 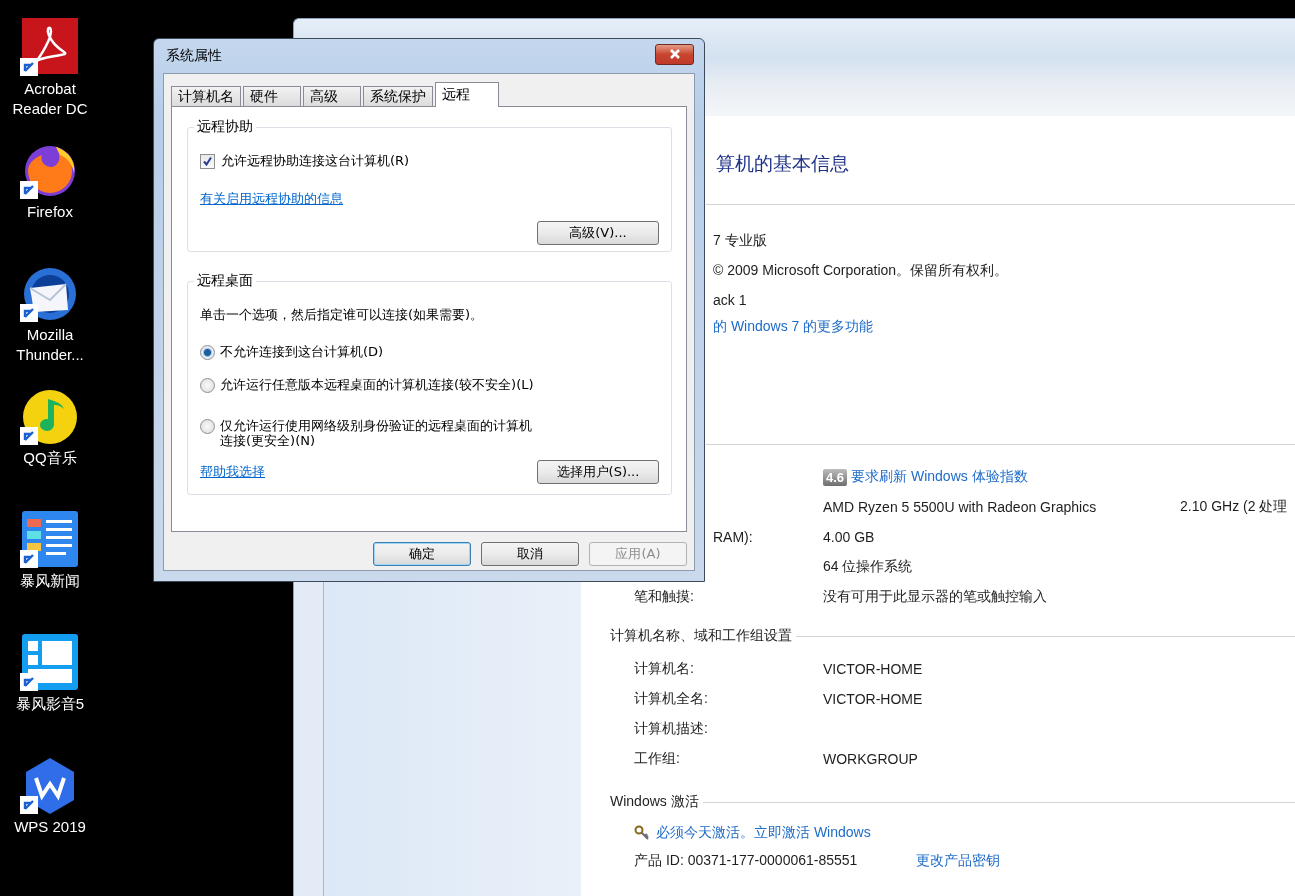 I want to click on product-id: 产品 ID: 00371-177-0000061-85551, so click(x=746, y=861).